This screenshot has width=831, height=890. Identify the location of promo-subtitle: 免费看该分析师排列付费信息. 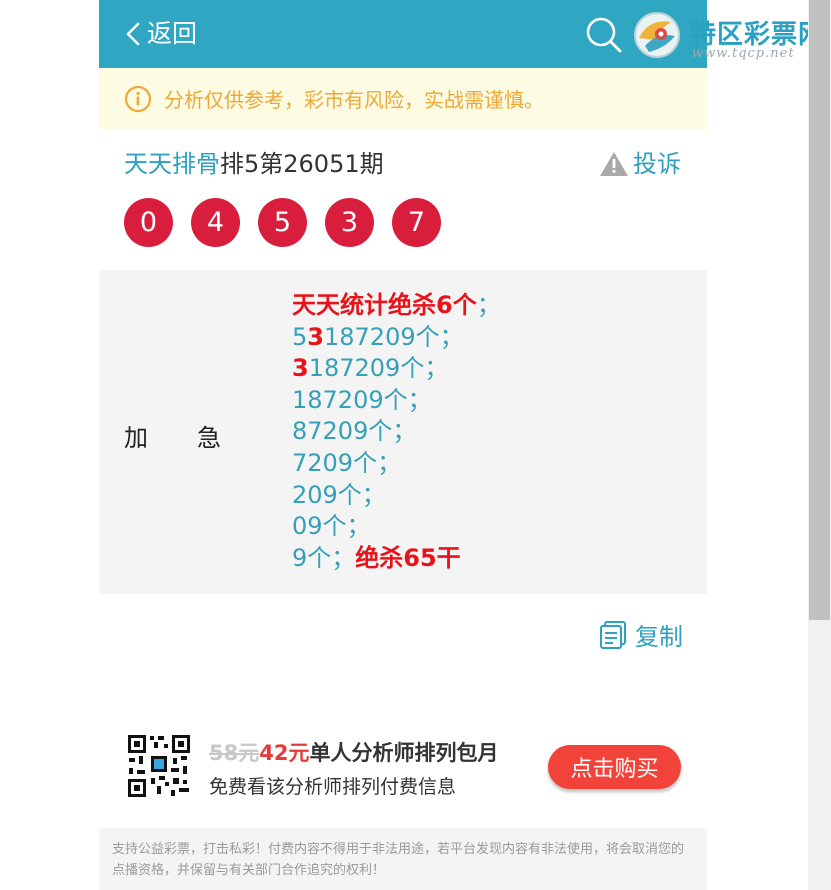
(333, 787).